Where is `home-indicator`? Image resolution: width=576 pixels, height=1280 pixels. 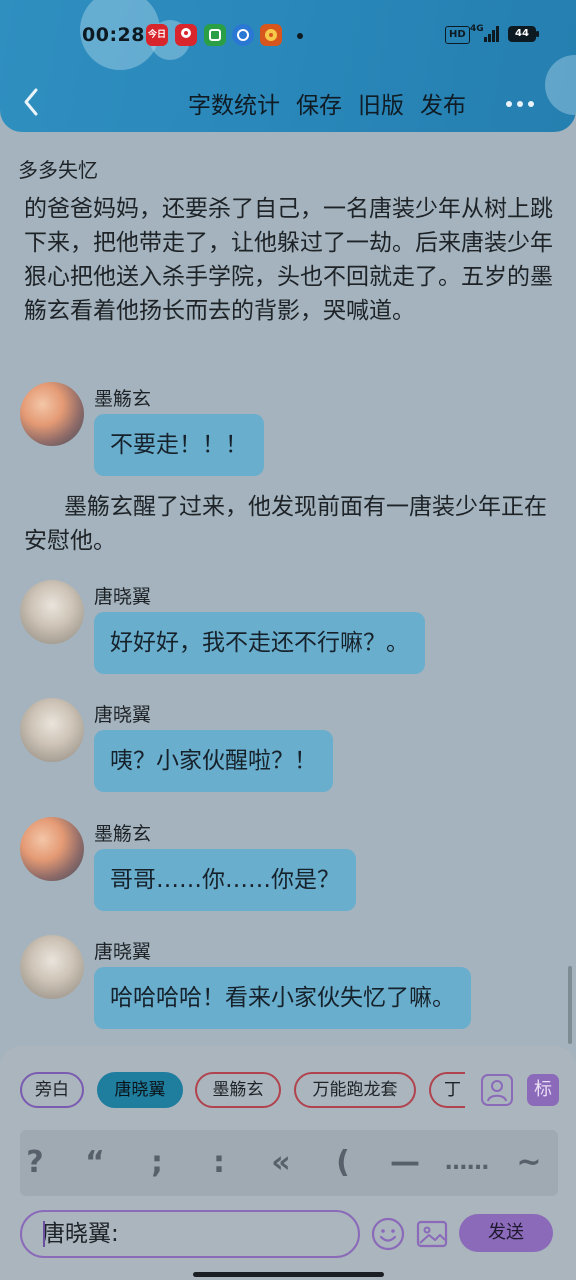 home-indicator is located at coordinates (288, 1274).